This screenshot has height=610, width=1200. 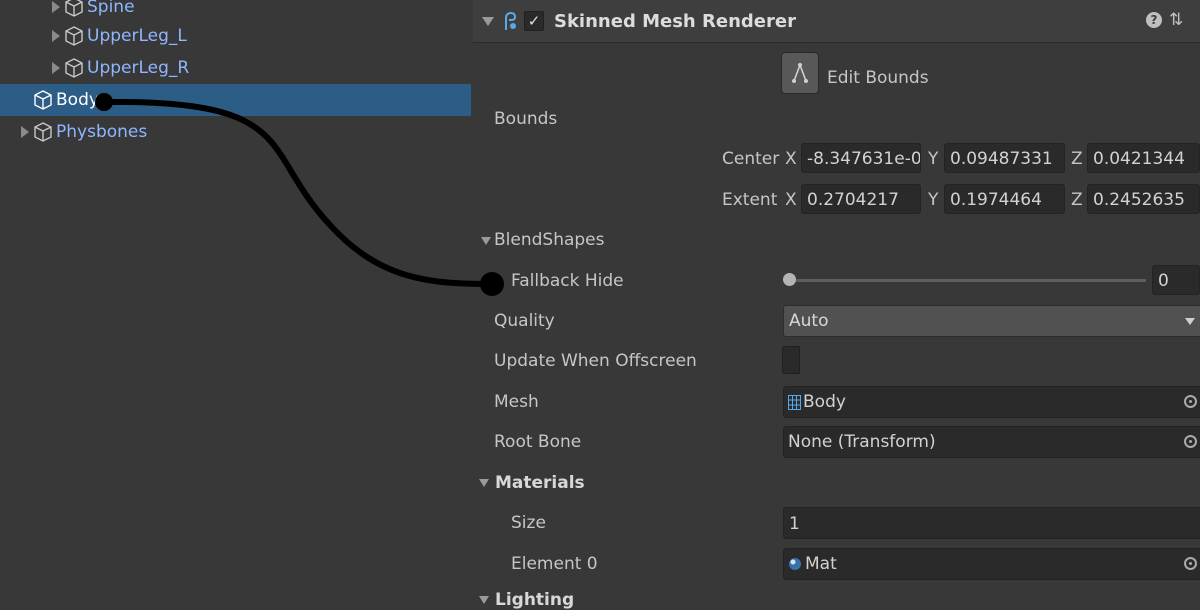 I want to click on hierarchy-item-upperleg-l: UpperLeg_L, so click(x=262, y=36).